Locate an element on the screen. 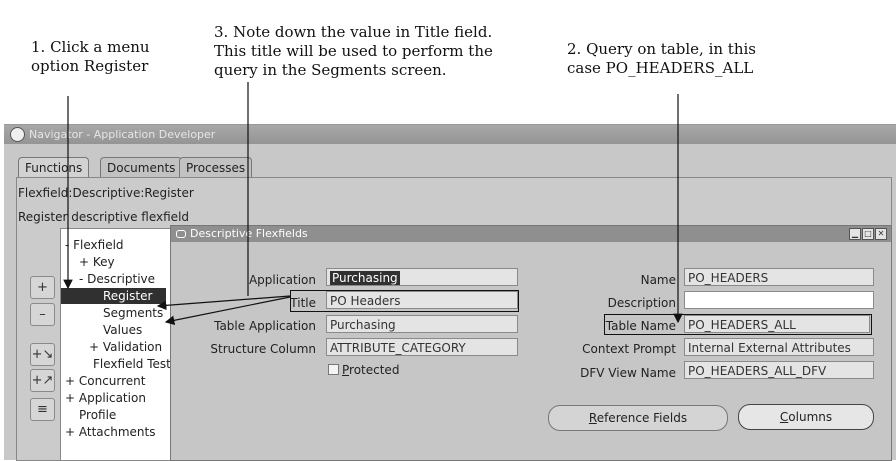 This screenshot has width=896, height=461. navigator-title: Navigator - Application Developer is located at coordinates (122, 134).